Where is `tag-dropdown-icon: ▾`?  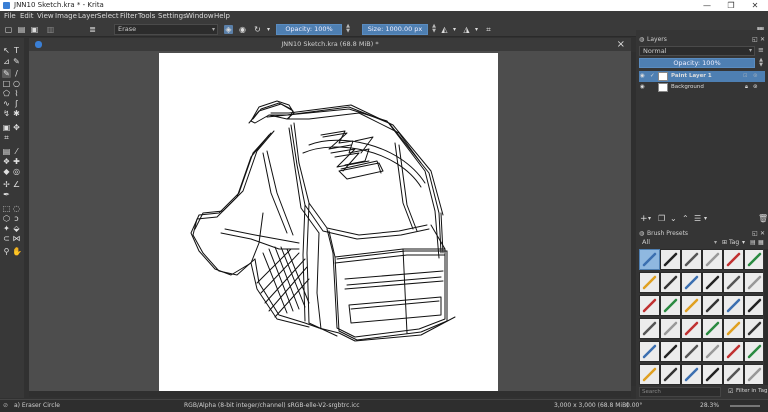 tag-dropdown-icon: ▾ is located at coordinates (743, 242).